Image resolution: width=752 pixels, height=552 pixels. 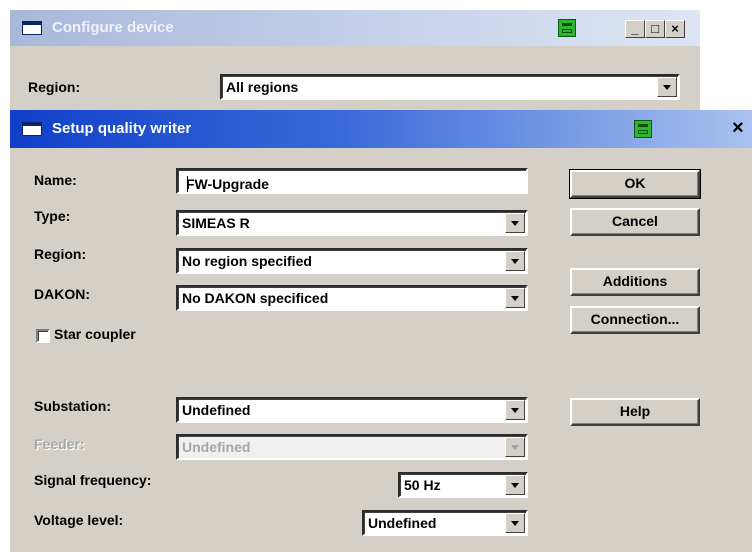 What do you see at coordinates (247, 261) in the screenshot?
I see `region-value: No region specified` at bounding box center [247, 261].